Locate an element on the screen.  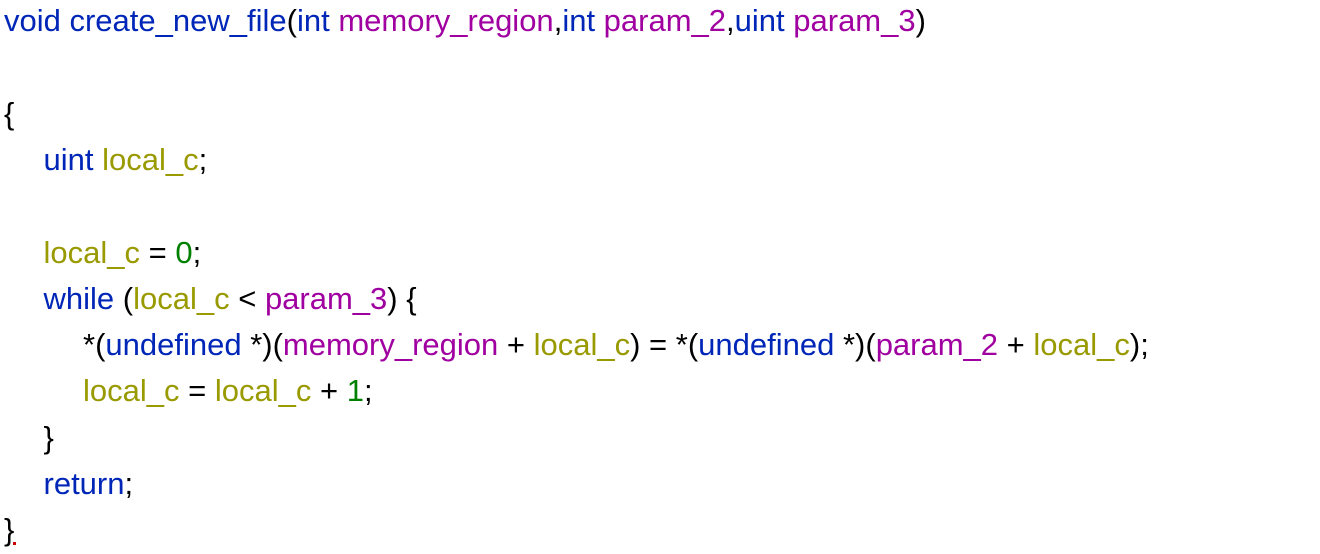
code-token-plain: ) { is located at coordinates (402, 298).